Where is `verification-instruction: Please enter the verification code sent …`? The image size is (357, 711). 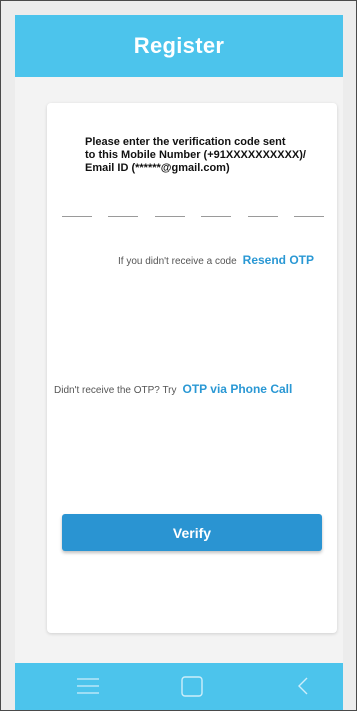 verification-instruction: Please enter the verification code sent … is located at coordinates (207, 155).